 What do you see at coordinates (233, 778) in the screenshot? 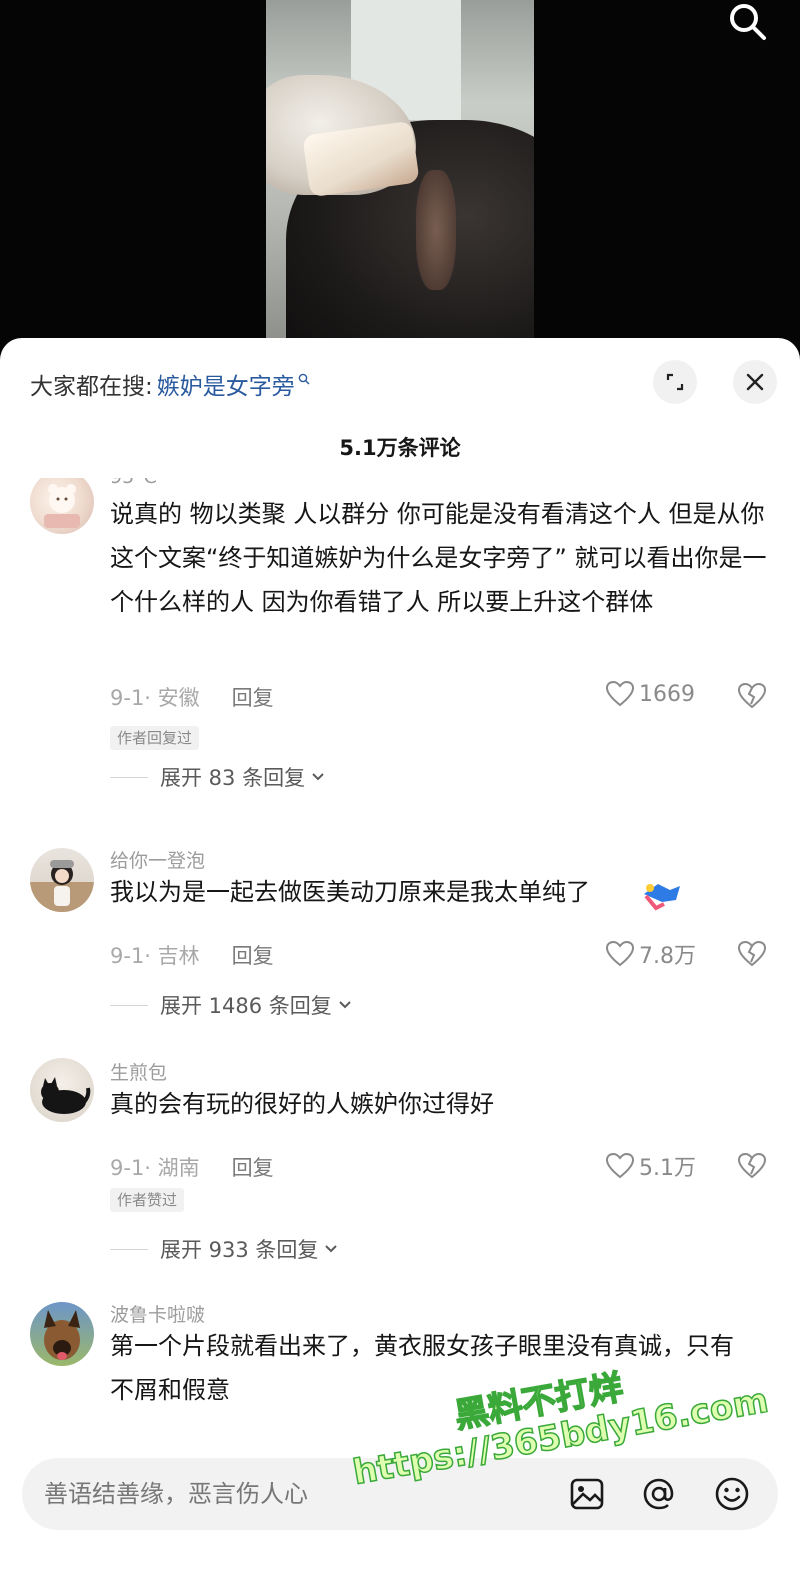
I see `expand-replies-label: 展开 83 条回复` at bounding box center [233, 778].